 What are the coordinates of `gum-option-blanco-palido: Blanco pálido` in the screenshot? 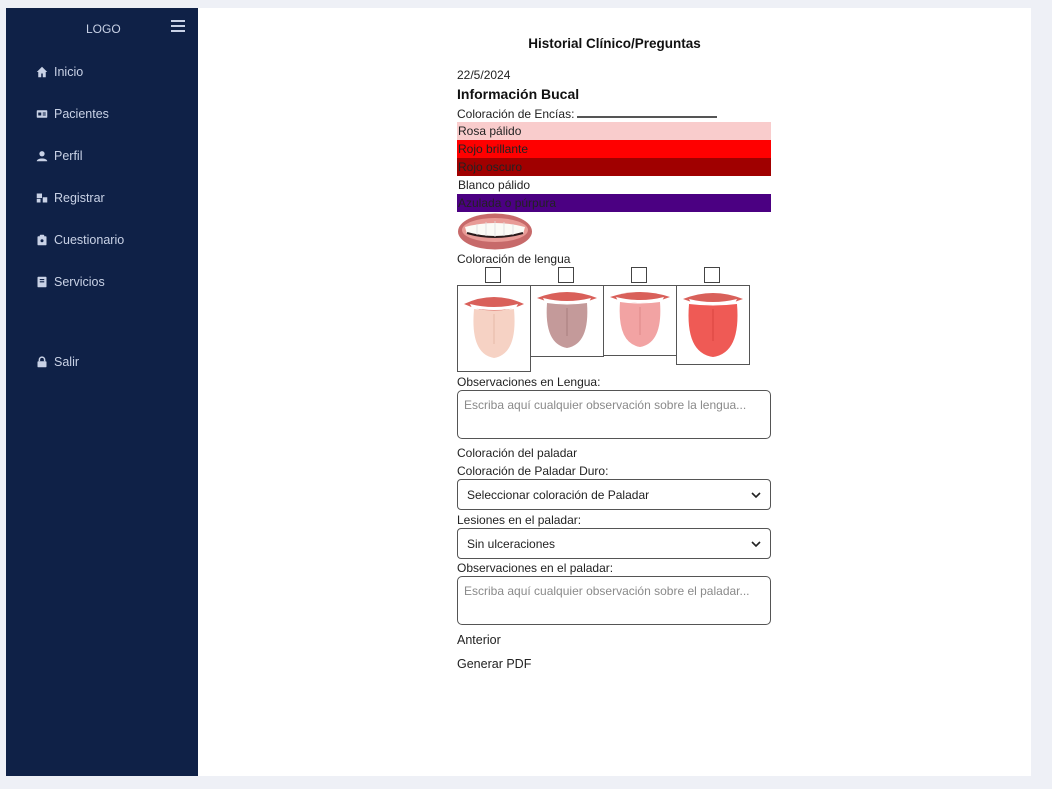 It's located at (614, 185).